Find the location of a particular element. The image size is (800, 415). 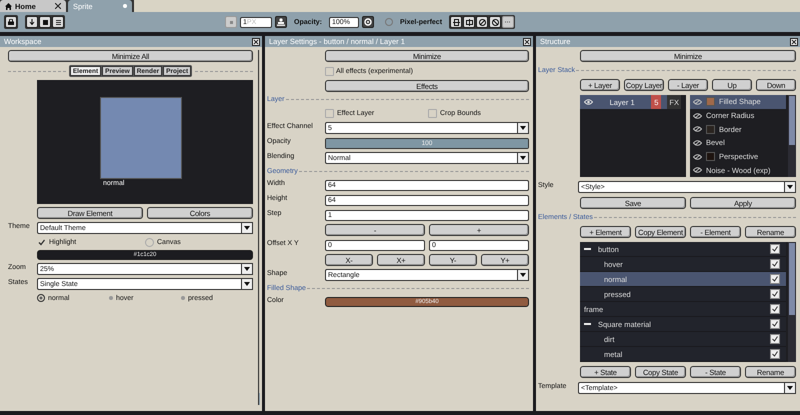

magnifier-icon is located at coordinates (368, 22).